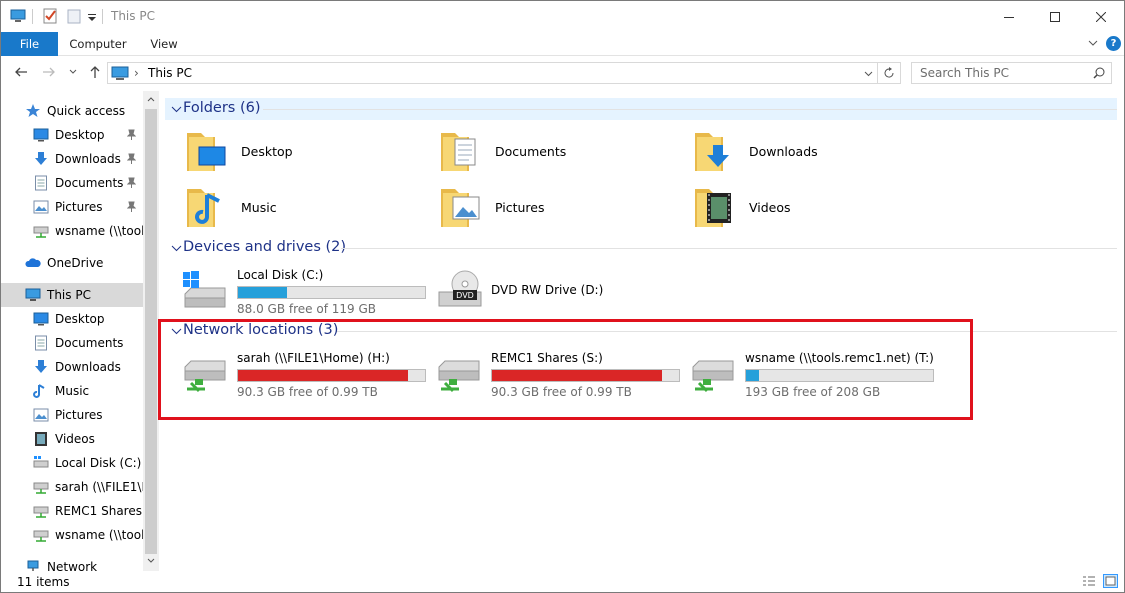 This screenshot has width=1125, height=593. Describe the element at coordinates (565, 369) in the screenshot. I see `annotation-highlight-box` at that location.